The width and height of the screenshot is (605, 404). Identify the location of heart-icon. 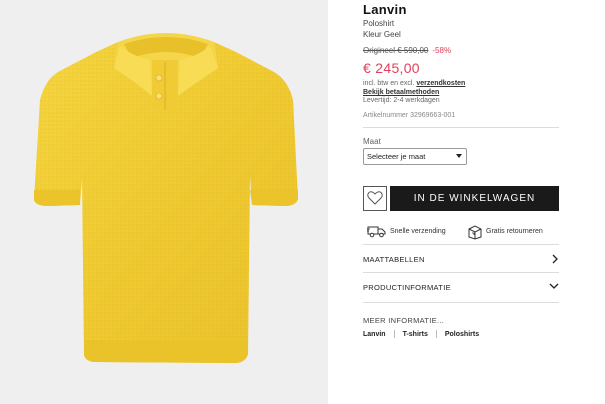
(375, 198).